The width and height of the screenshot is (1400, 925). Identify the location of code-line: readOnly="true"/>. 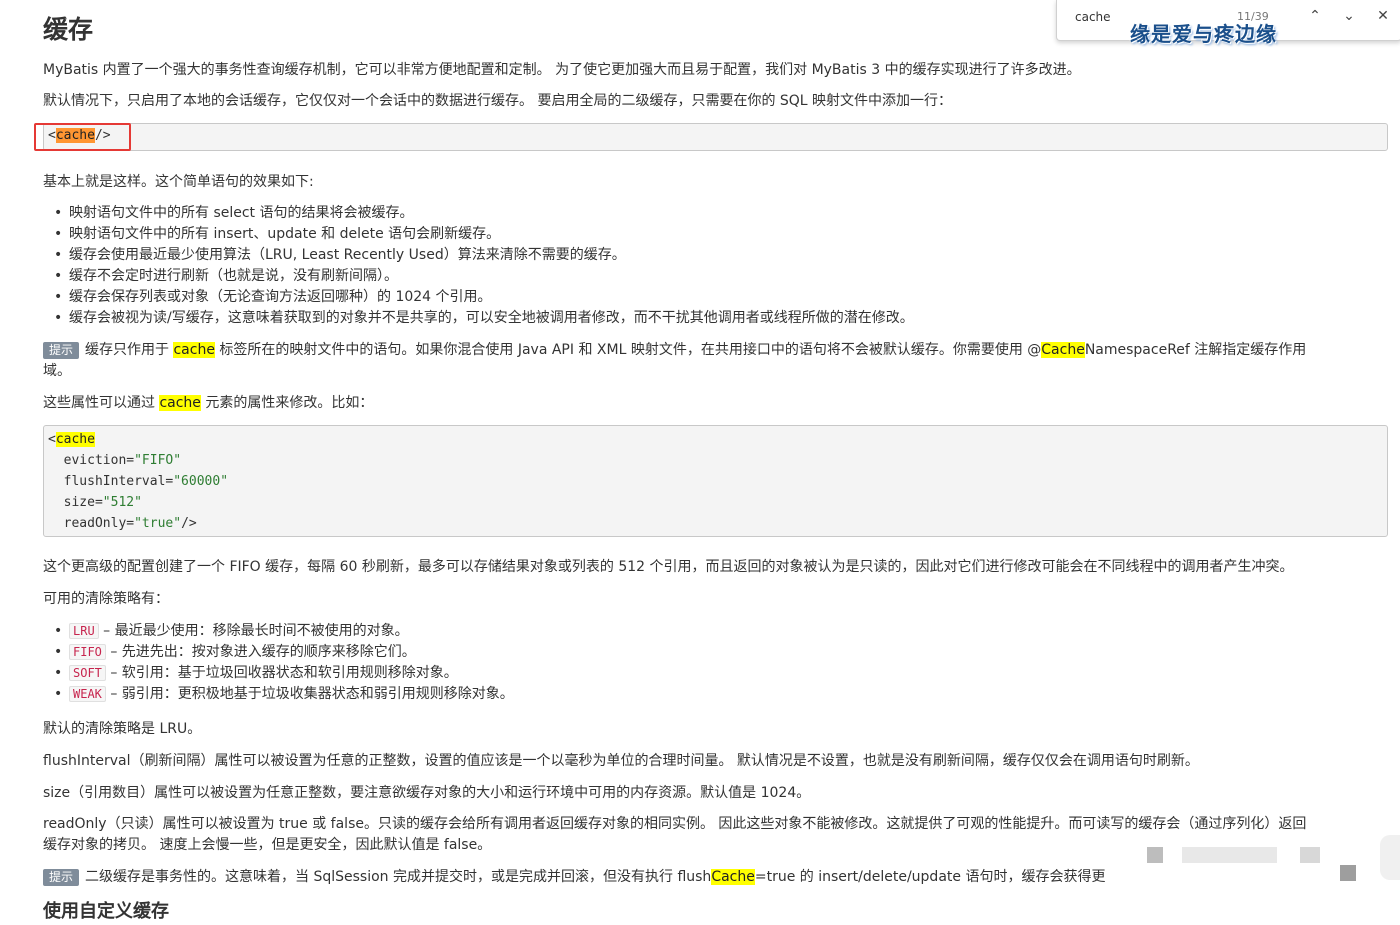
(122, 523).